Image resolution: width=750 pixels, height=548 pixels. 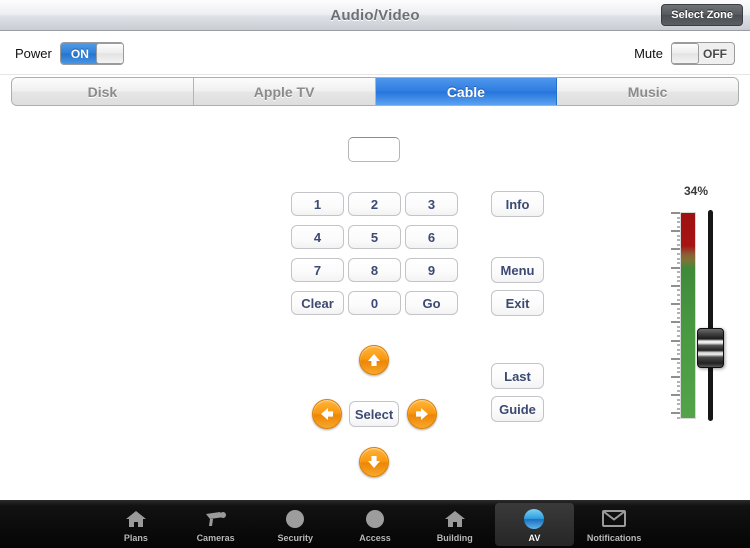 I want to click on volume-level-meter, so click(x=688, y=315).